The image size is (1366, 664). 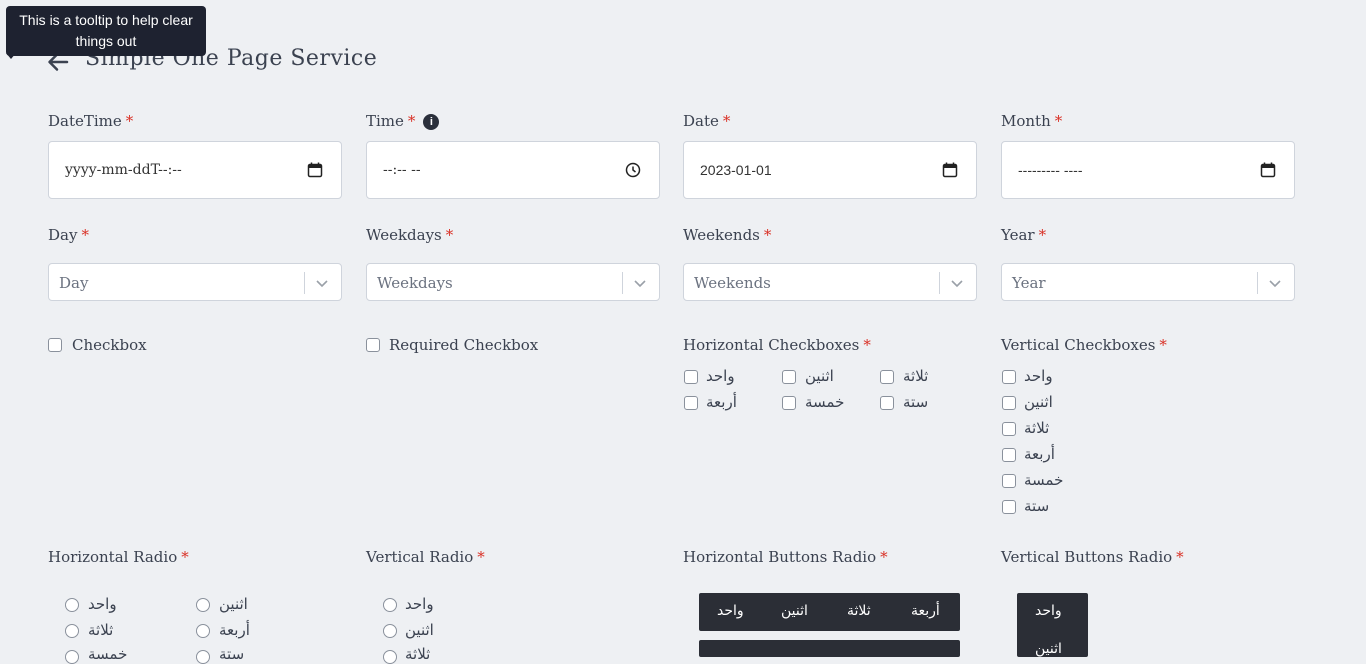 What do you see at coordinates (707, 121) in the screenshot?
I see `date-label: Date *` at bounding box center [707, 121].